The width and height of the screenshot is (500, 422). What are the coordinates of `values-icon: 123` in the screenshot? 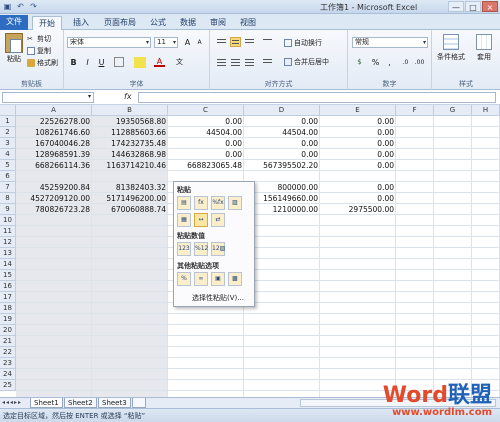 It's located at (184, 249).